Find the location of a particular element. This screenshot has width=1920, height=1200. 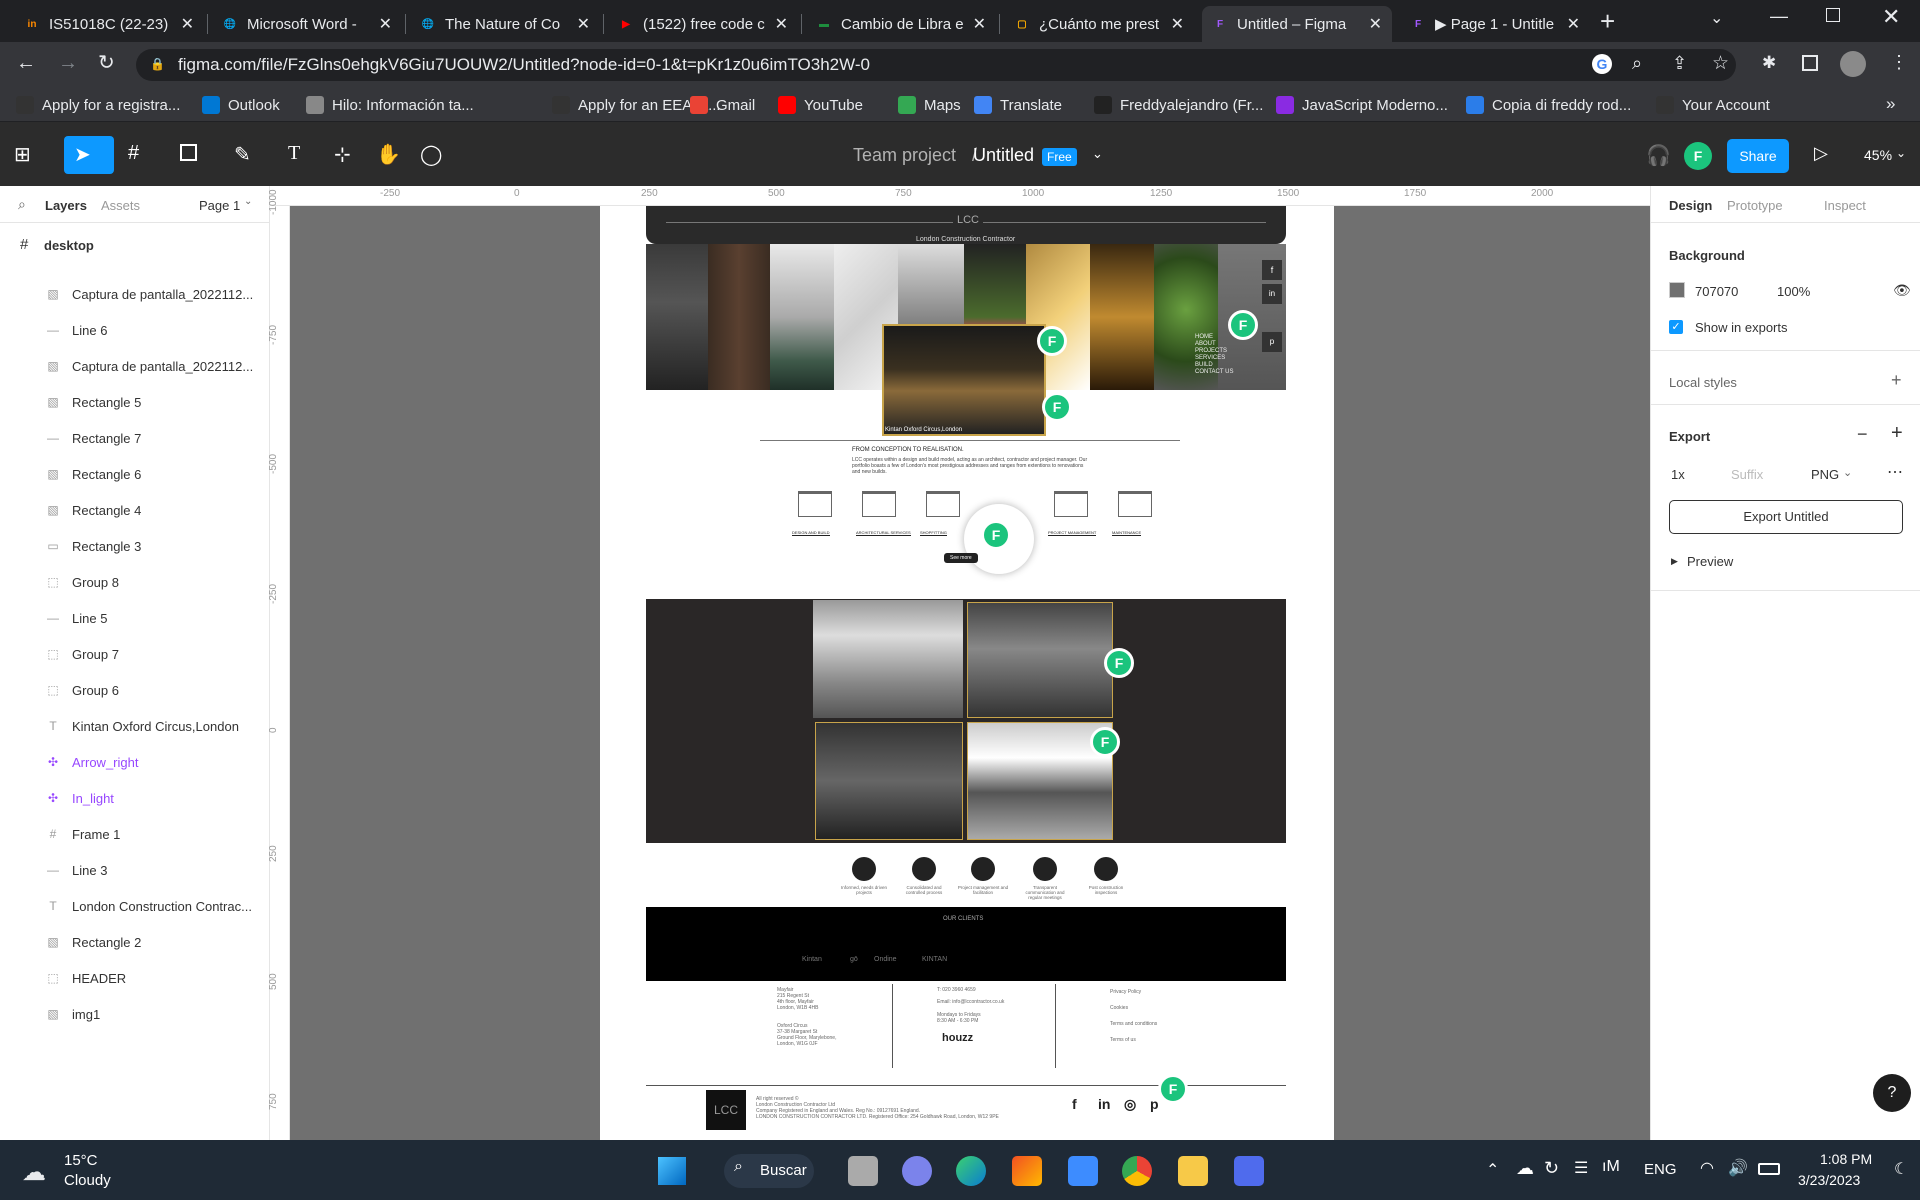

tab-design: Design is located at coordinates (1690, 205).